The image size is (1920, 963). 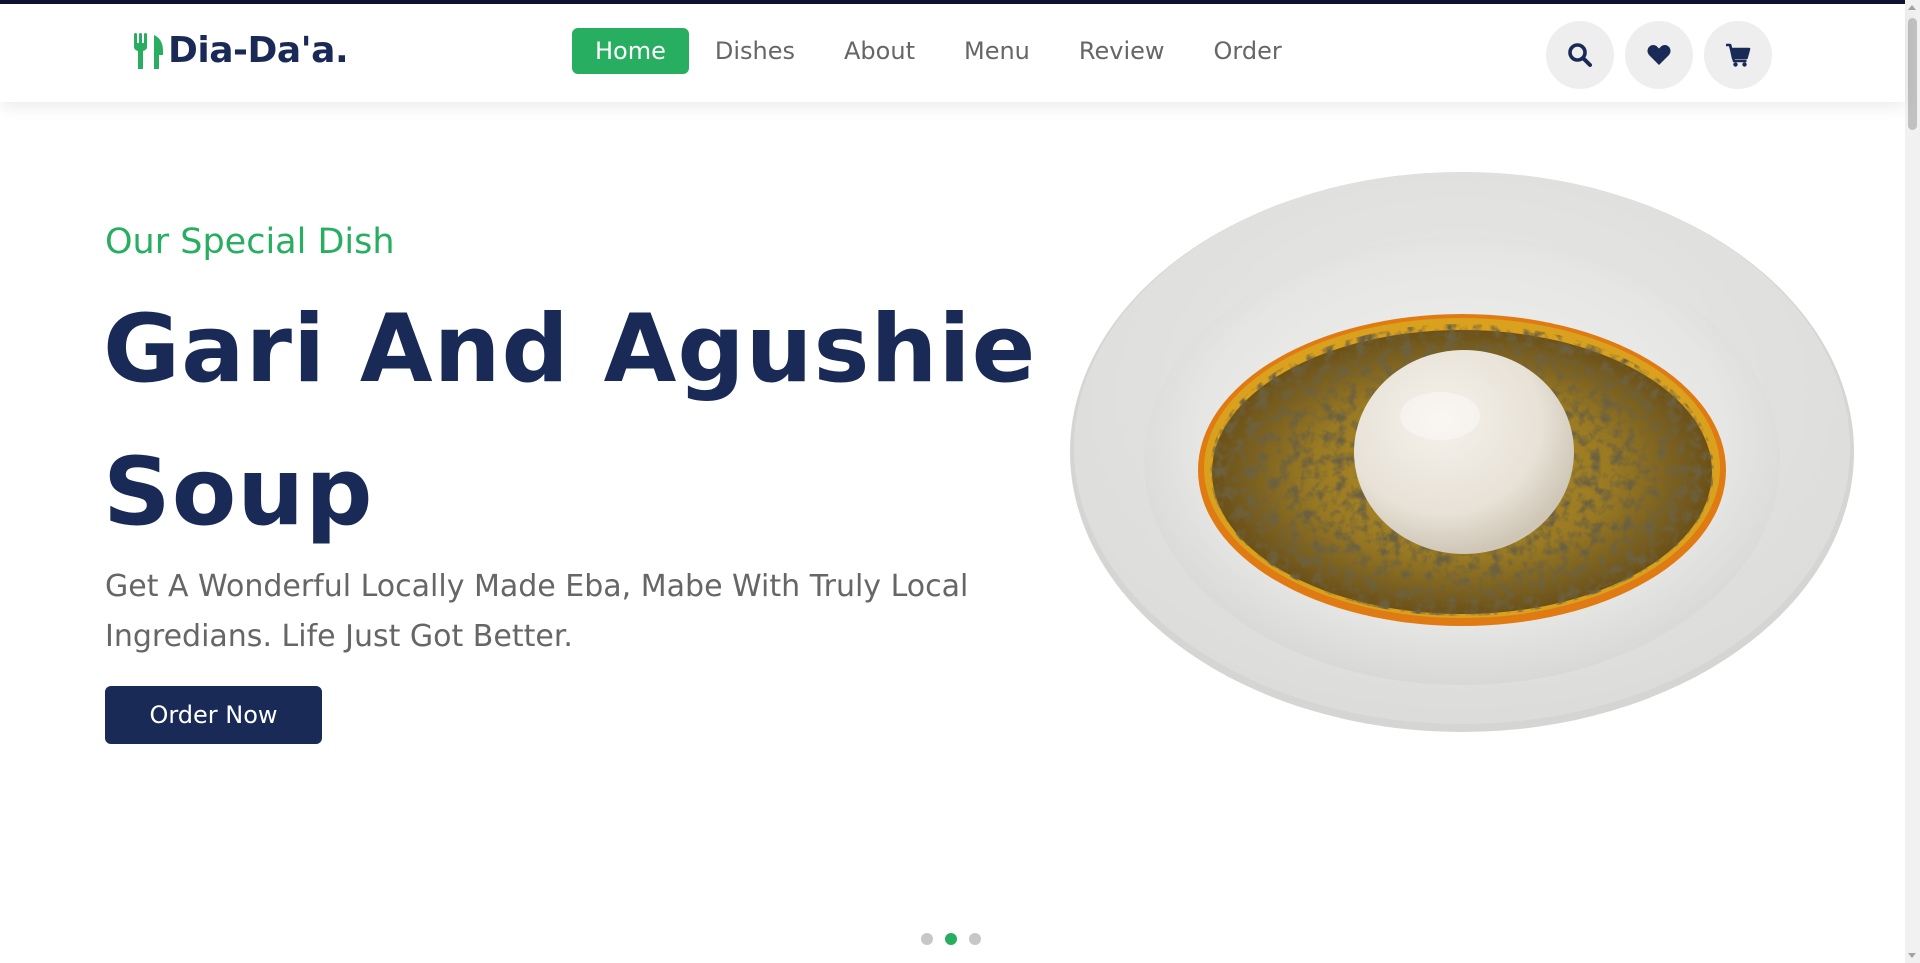 I want to click on search-button, so click(x=1580, y=55).